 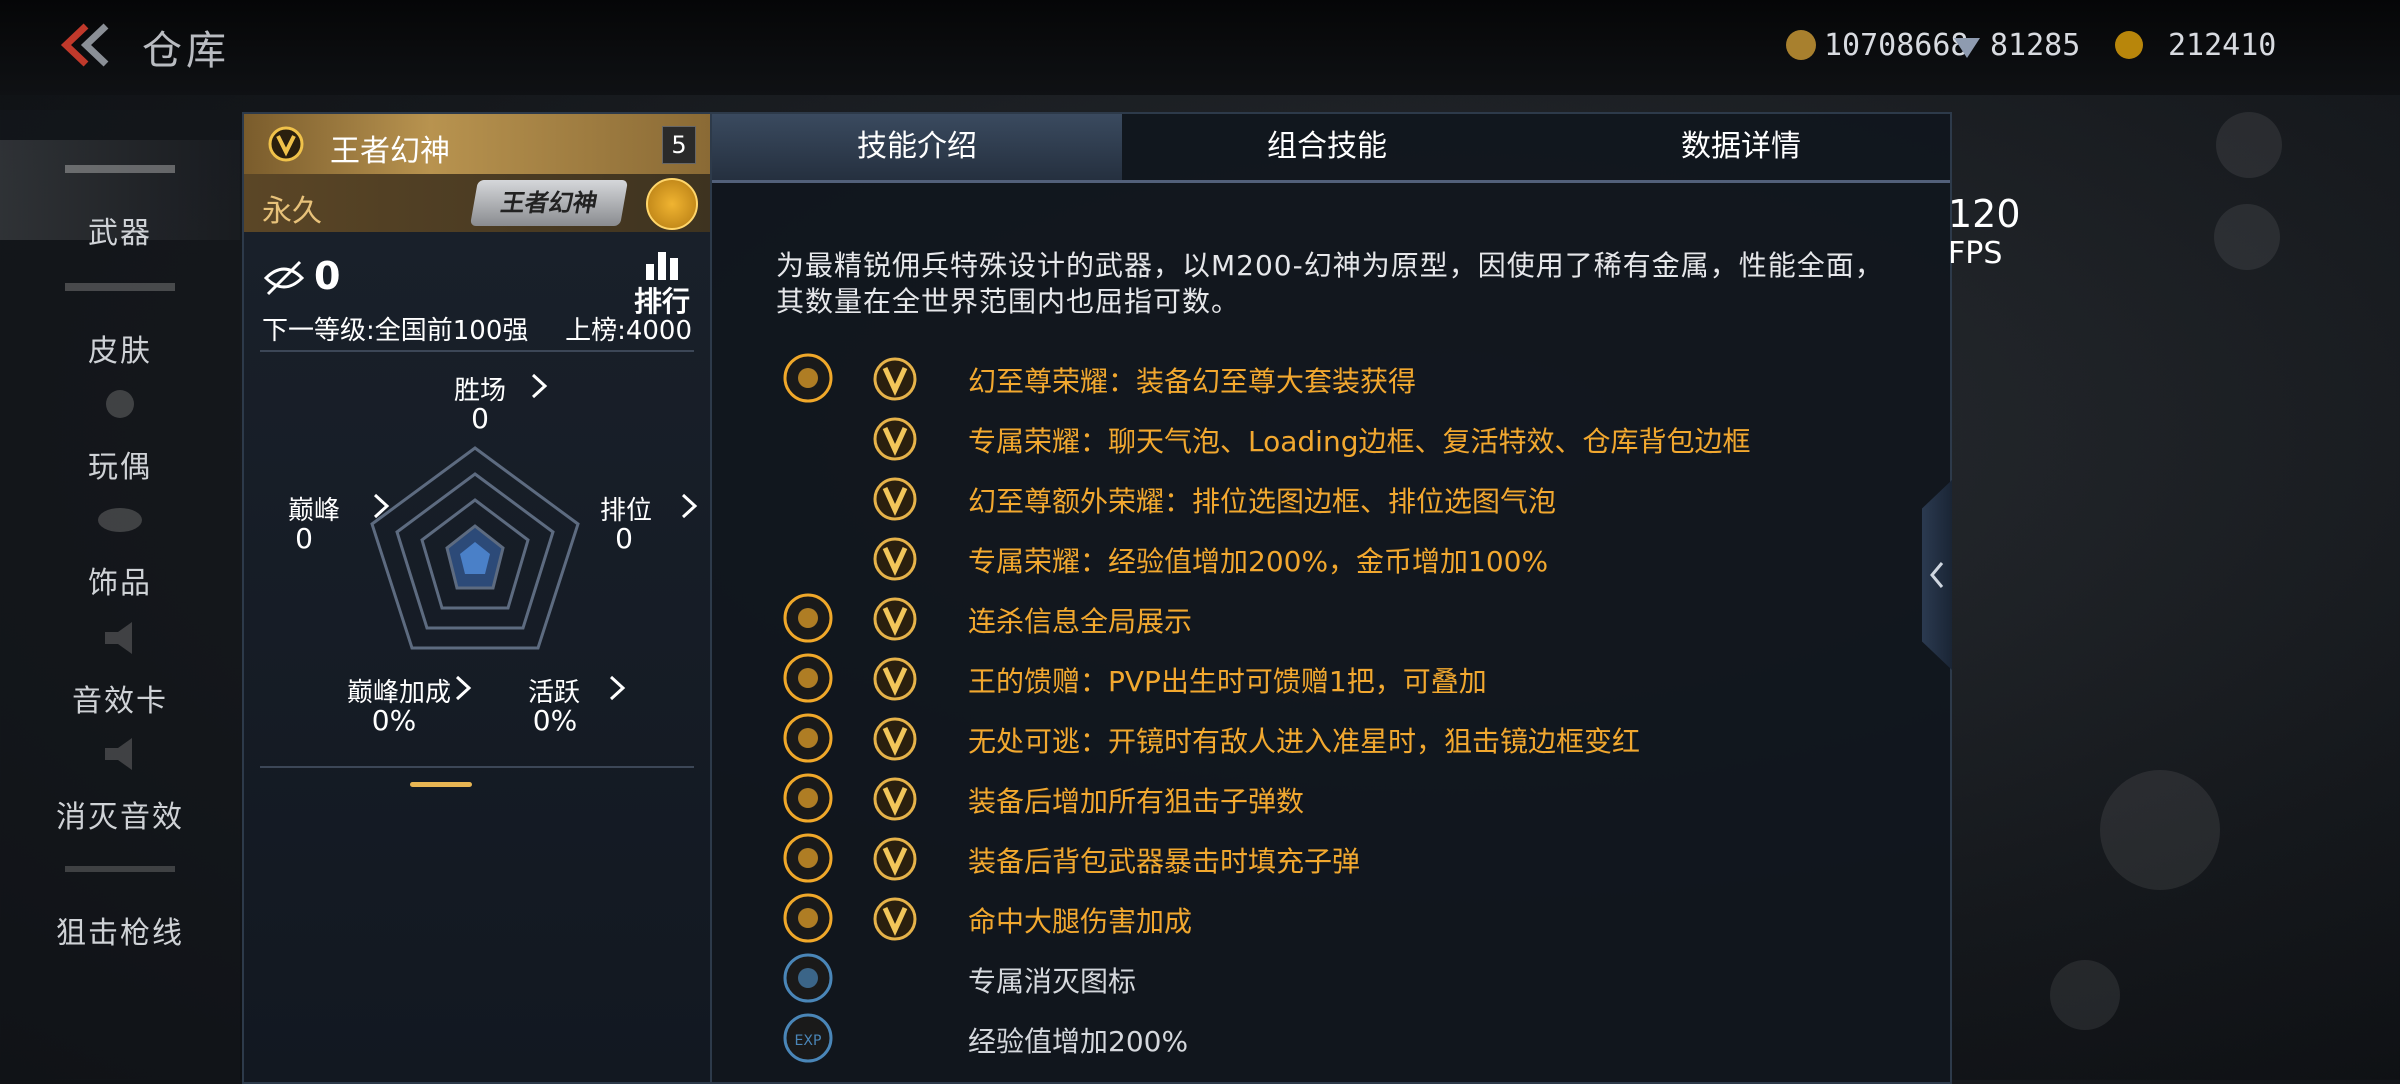 I want to click on sidebar-item-accessories: 饰品, so click(x=120, y=545).